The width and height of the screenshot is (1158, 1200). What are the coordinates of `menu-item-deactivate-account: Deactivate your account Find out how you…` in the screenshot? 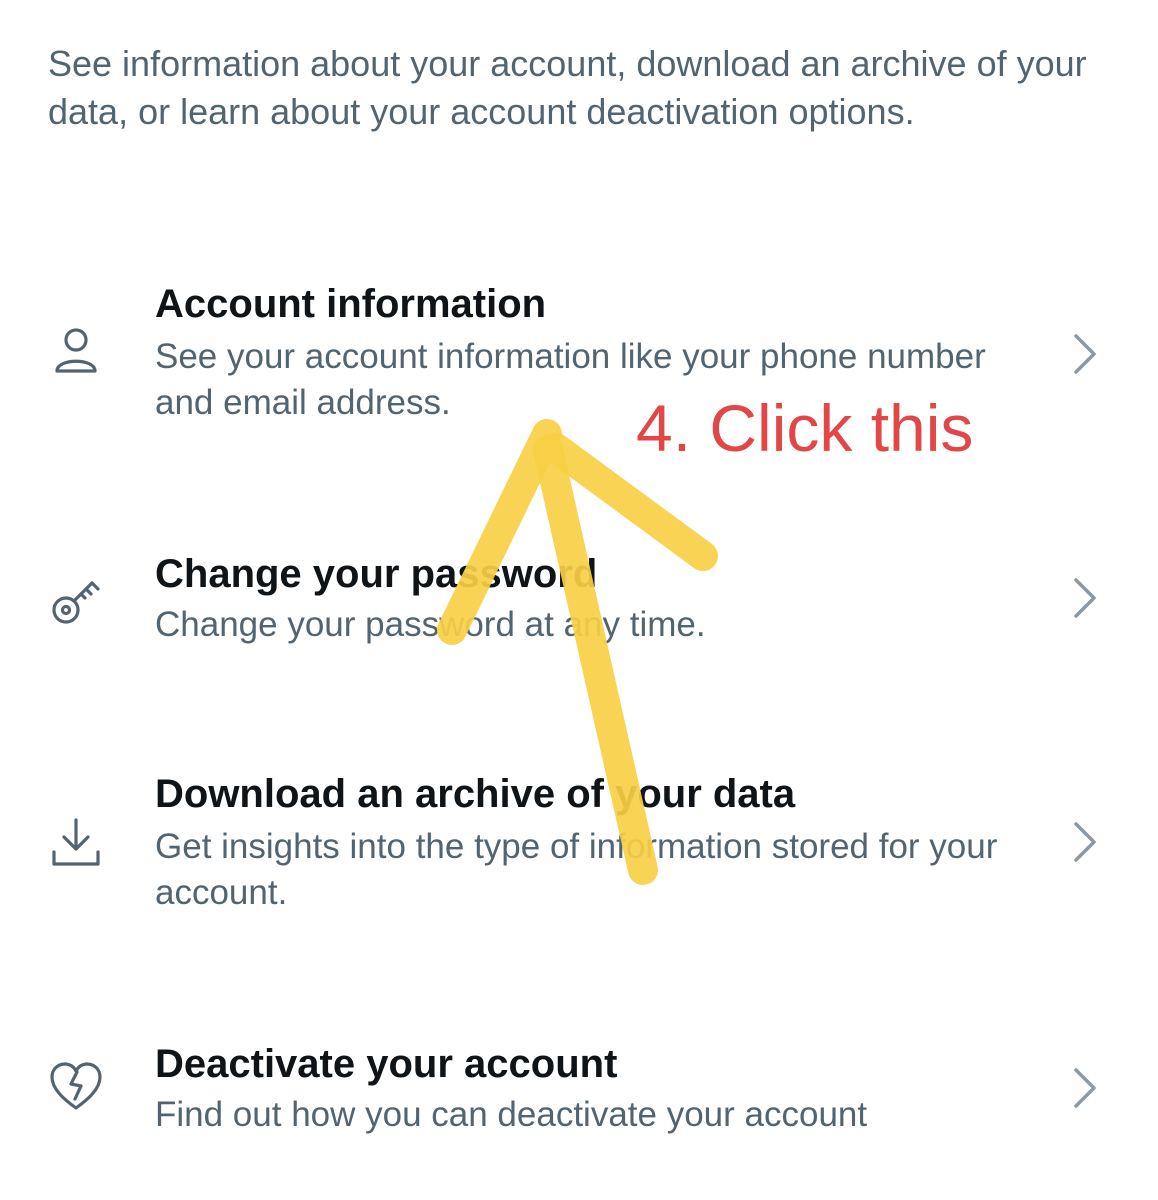 It's located at (579, 1090).